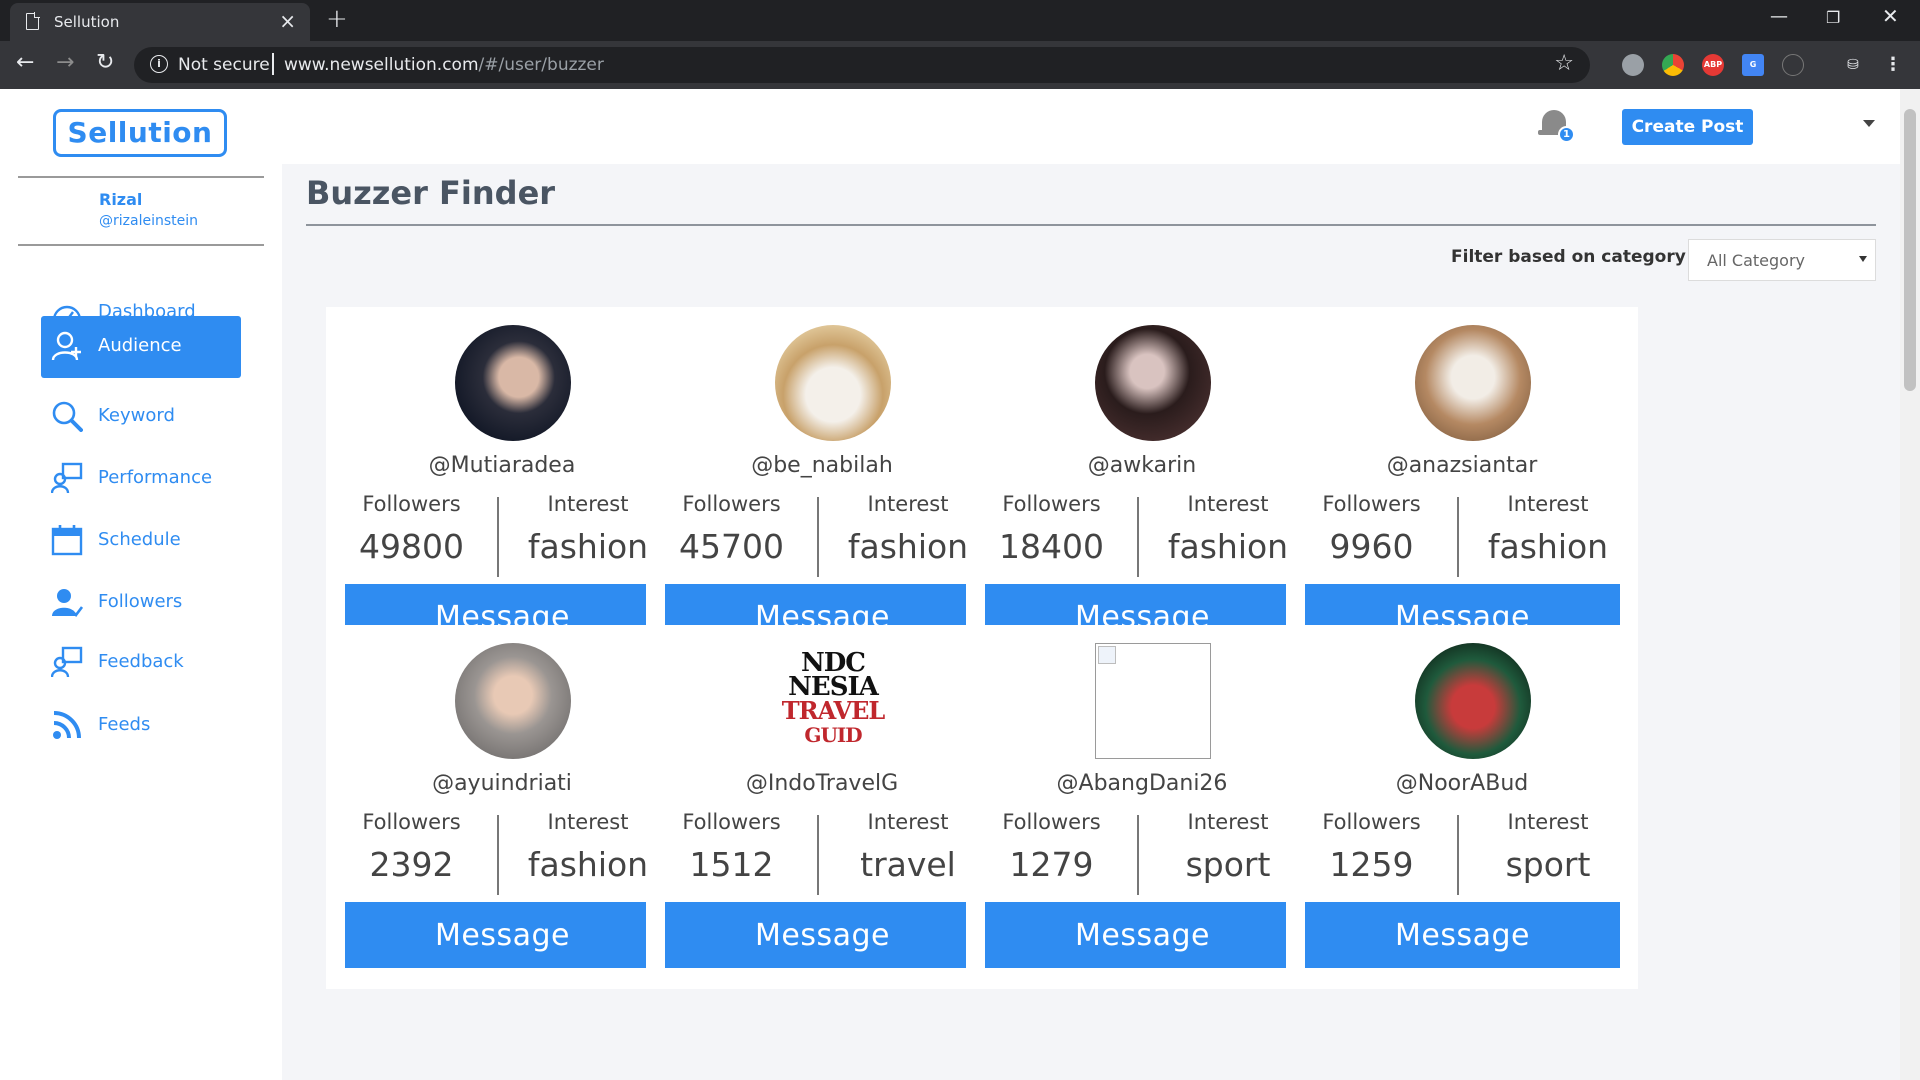 The width and height of the screenshot is (1920, 1080). Describe the element at coordinates (1673, 65) in the screenshot. I see `color-extension-icon` at that location.